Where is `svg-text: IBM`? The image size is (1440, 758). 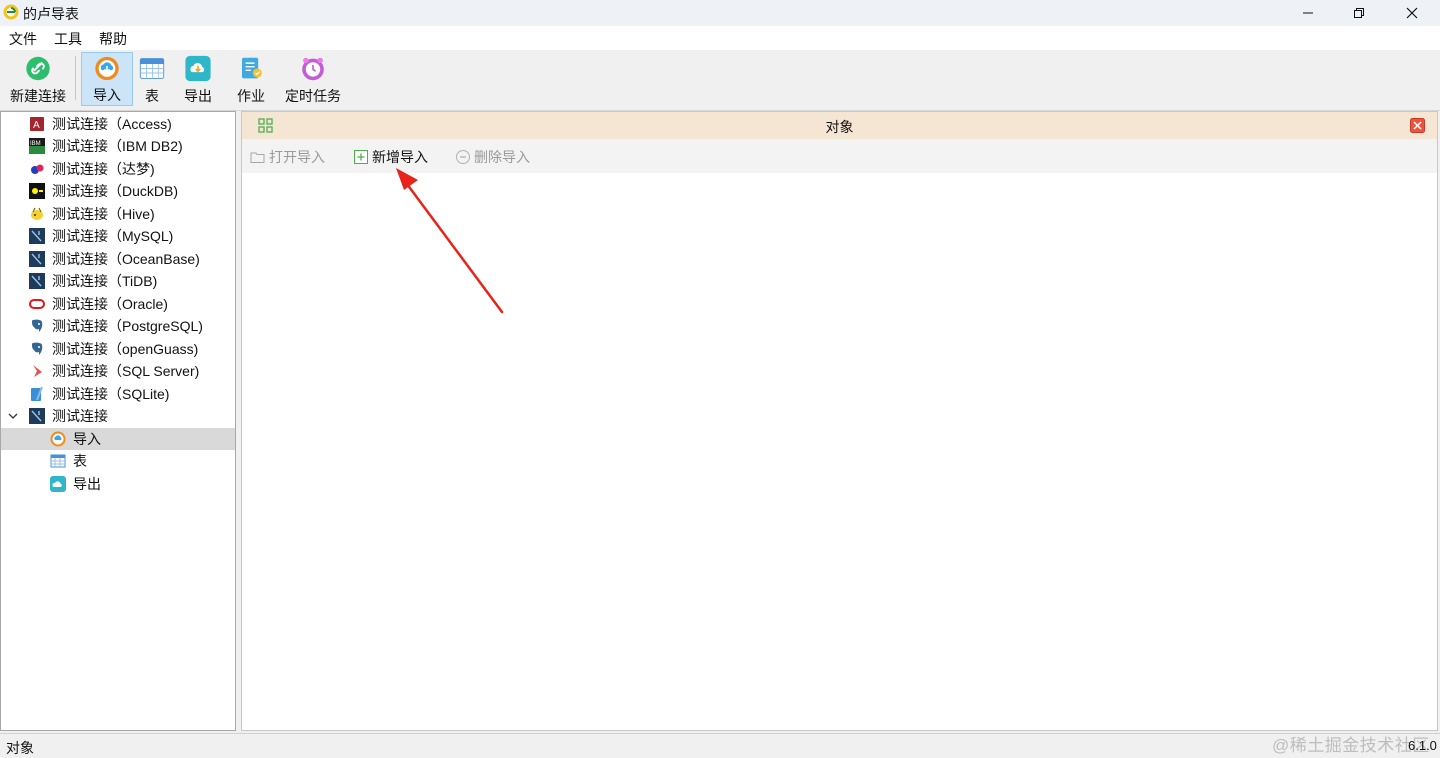 svg-text: IBM is located at coordinates (35, 144).